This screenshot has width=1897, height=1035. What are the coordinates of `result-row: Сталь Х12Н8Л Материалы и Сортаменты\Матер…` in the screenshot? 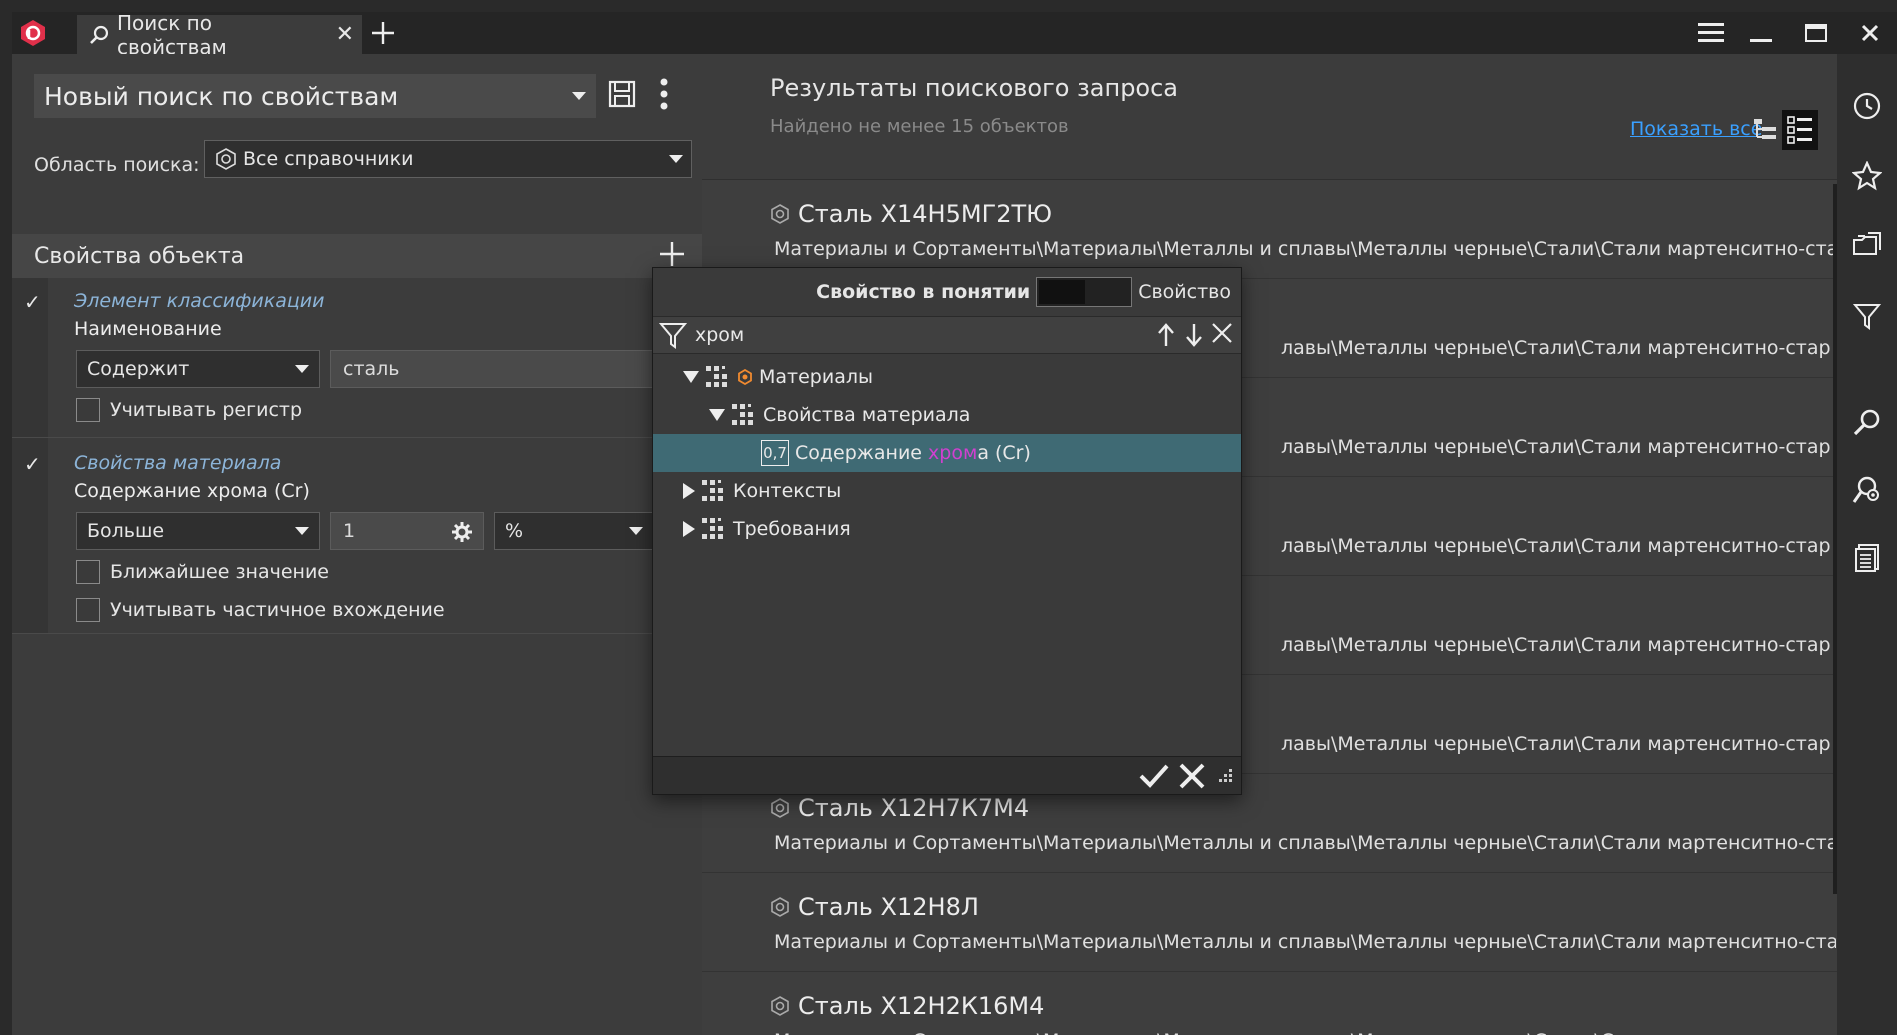 It's located at (1269, 922).